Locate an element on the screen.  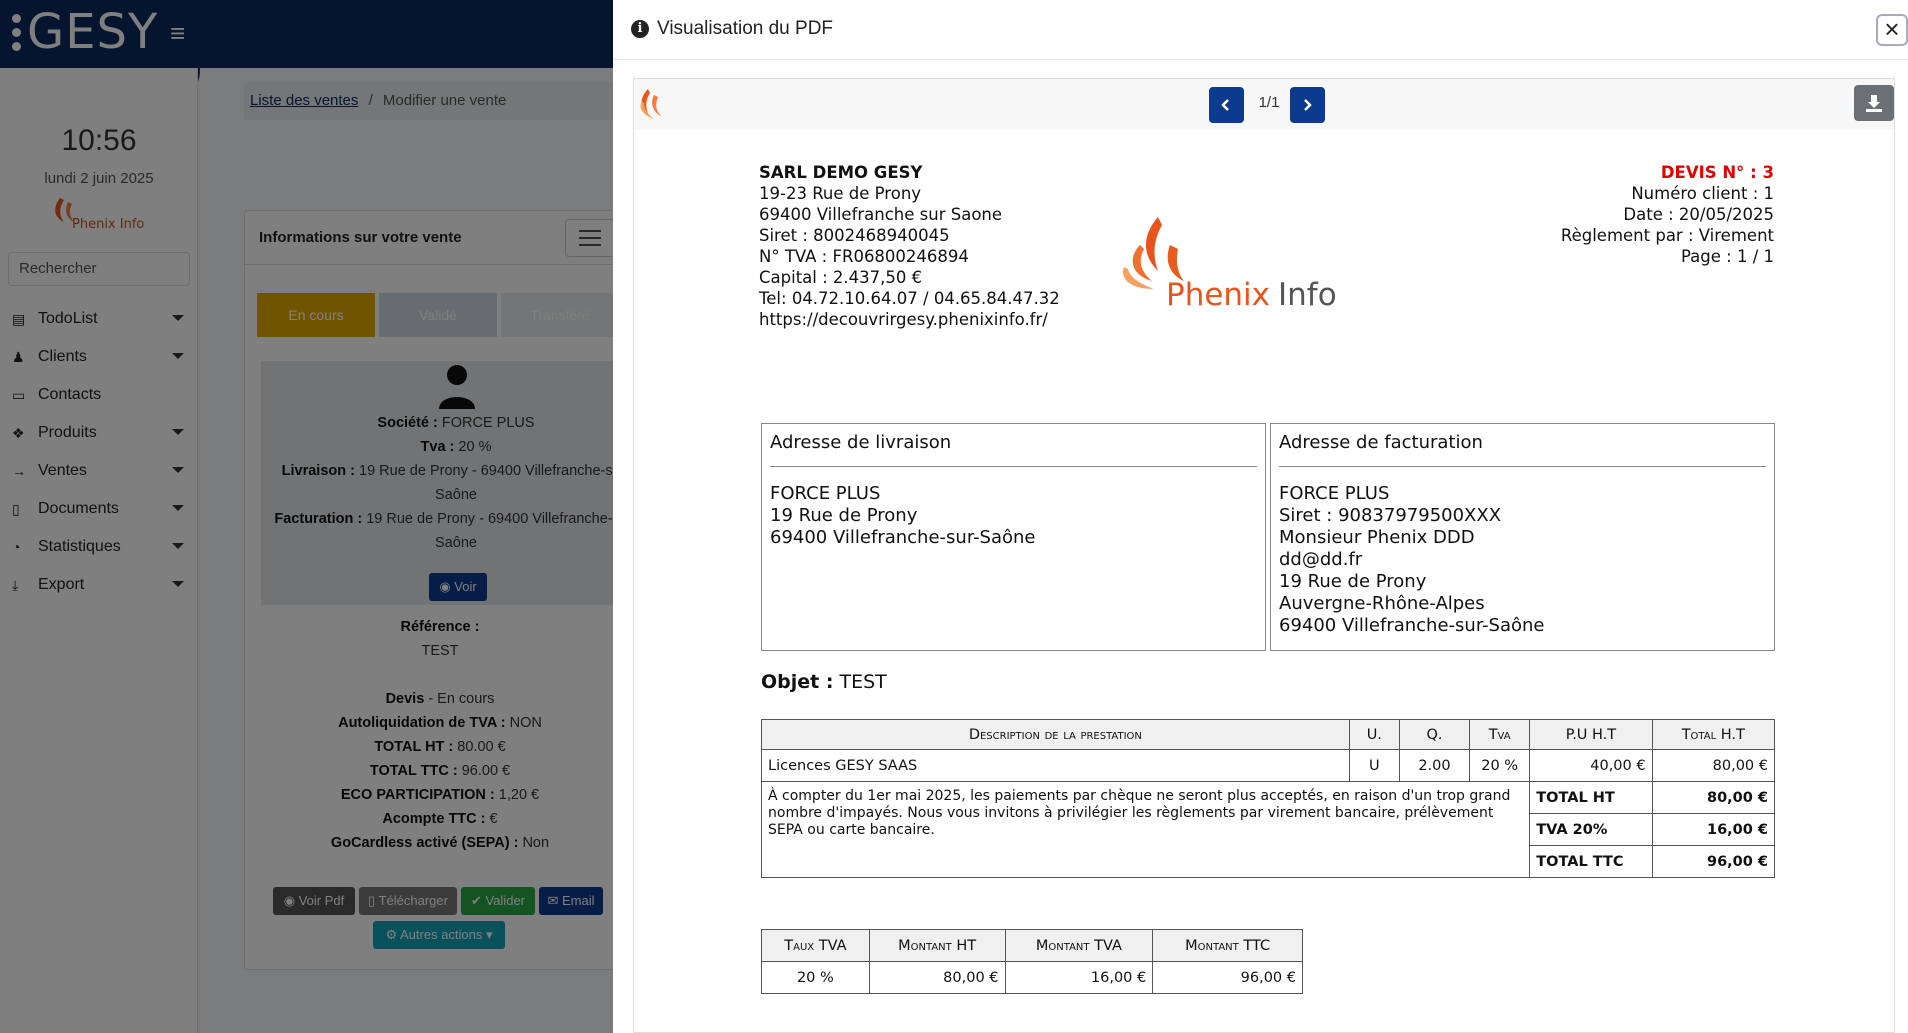
tva-value: 16,00 € is located at coordinates (1713, 829).